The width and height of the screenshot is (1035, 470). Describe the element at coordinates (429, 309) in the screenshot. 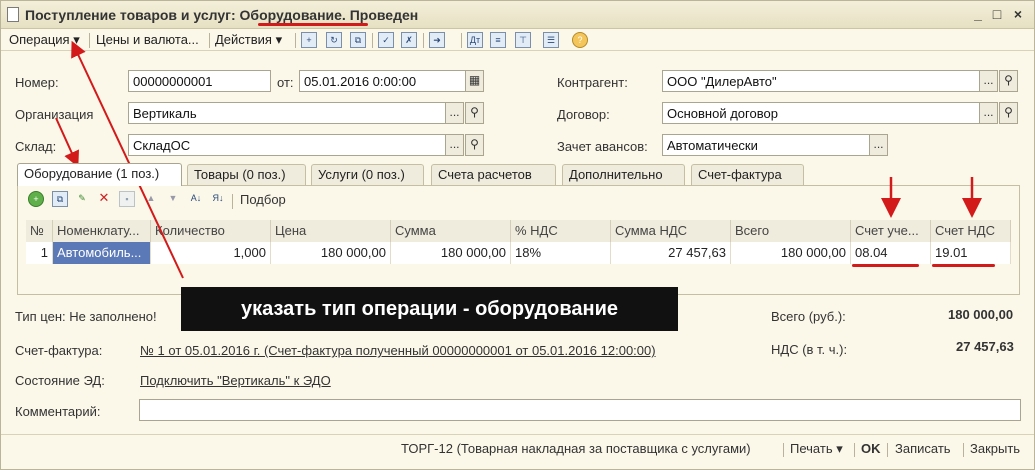

I see `annotation-banner: указать тип операции - оборудование` at that location.